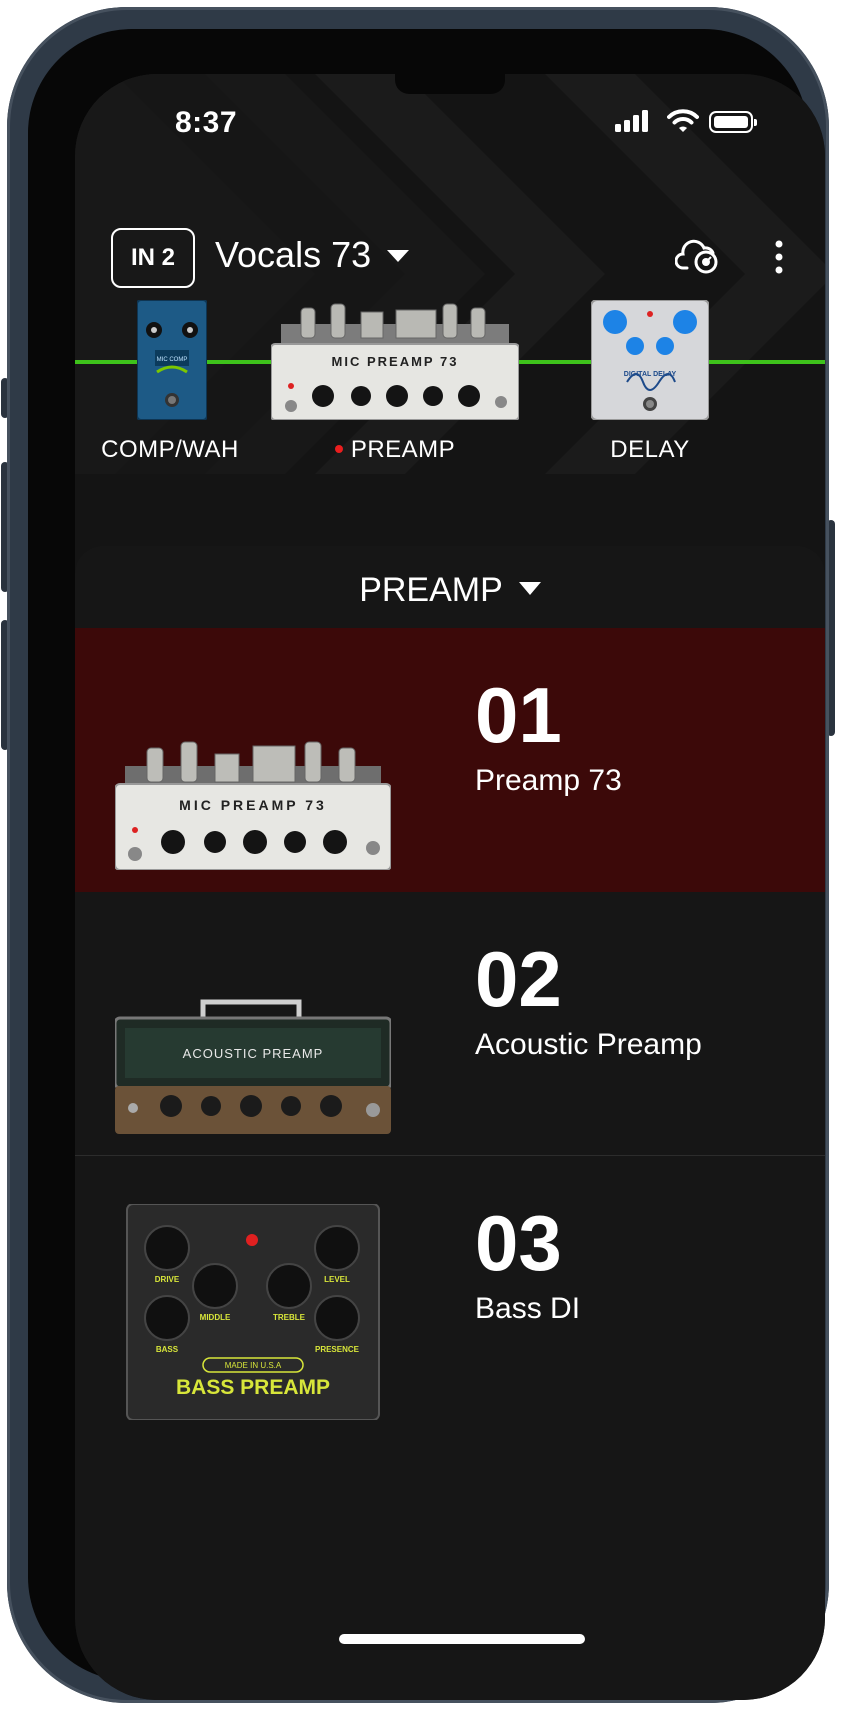  I want to click on mic-preamp73-chain-device: MIC PREAMP 73, so click(395, 361).